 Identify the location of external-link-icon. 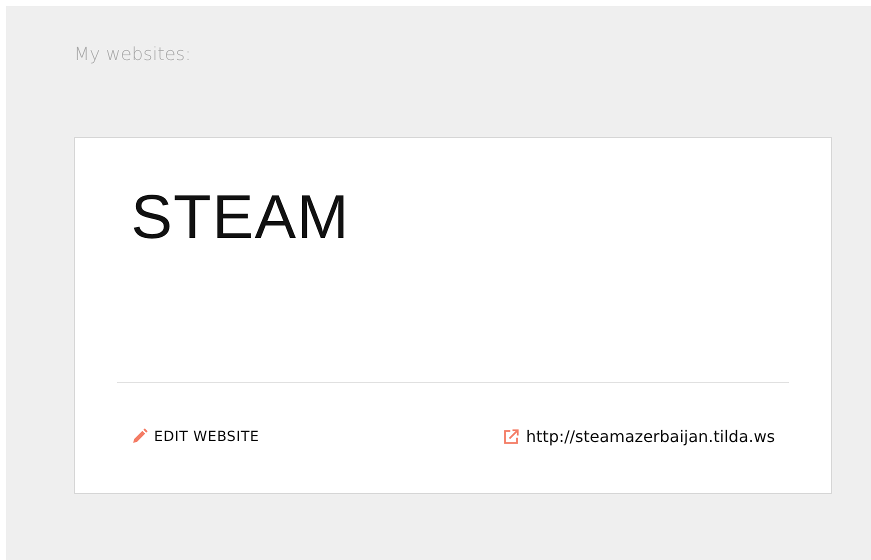
(511, 437).